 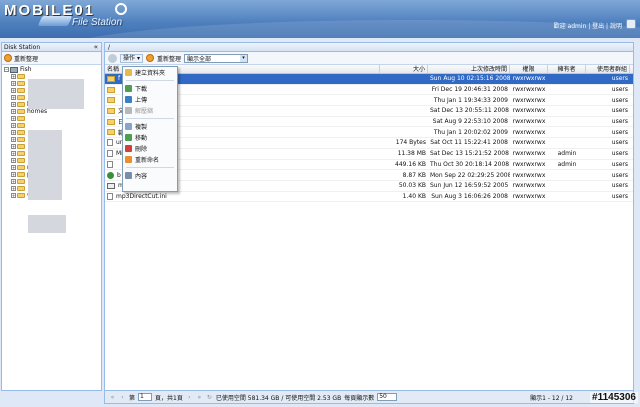 What do you see at coordinates (51, 47) in the screenshot?
I see `panel-title: Disk Station «` at bounding box center [51, 47].